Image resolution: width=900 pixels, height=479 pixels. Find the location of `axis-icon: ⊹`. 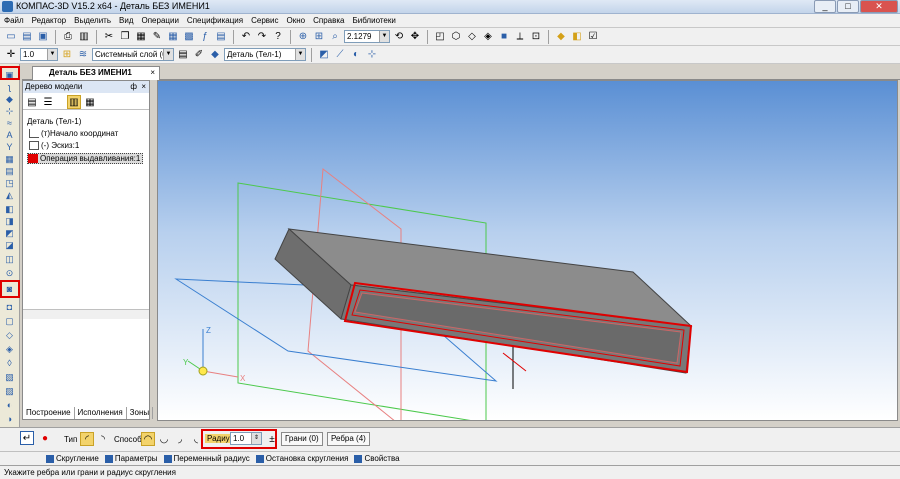

axis-icon: ⊹ is located at coordinates (9, 111).